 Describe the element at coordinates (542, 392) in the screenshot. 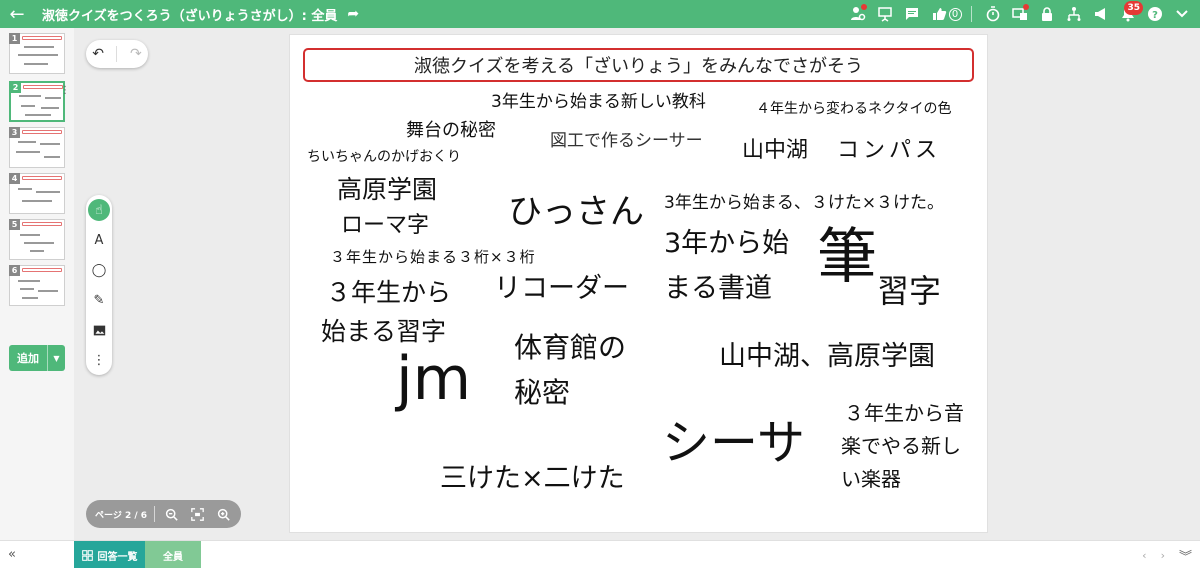

I see `answer-card: 秘密` at that location.